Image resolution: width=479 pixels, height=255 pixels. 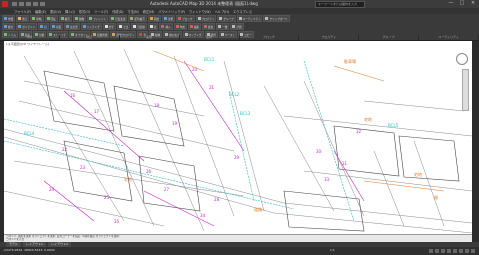 What do you see at coordinates (194, 26) in the screenshot?
I see `ribbon-button: 編集` at bounding box center [194, 26].